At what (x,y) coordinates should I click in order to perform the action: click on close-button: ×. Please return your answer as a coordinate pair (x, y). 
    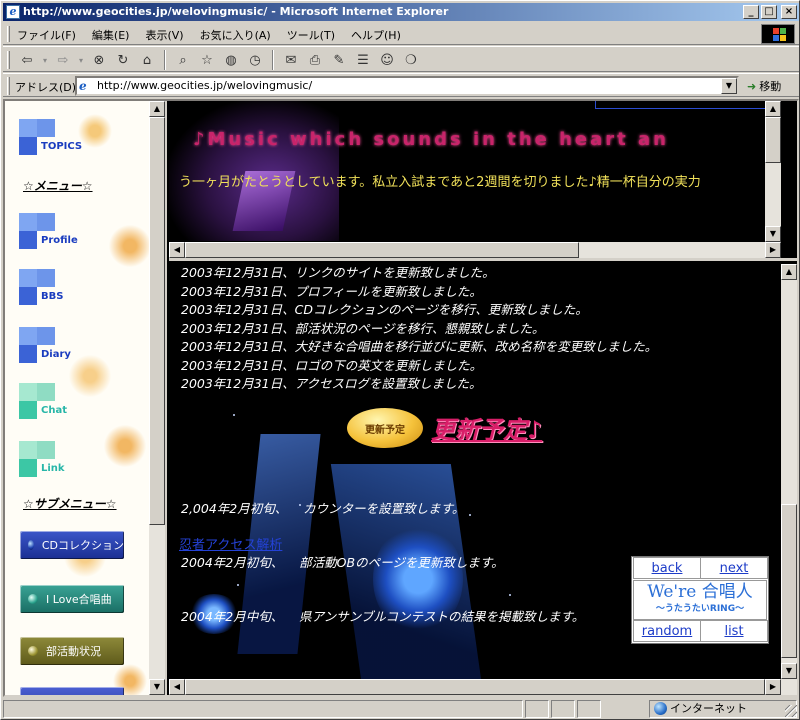
    Looking at the image, I should click on (789, 12).